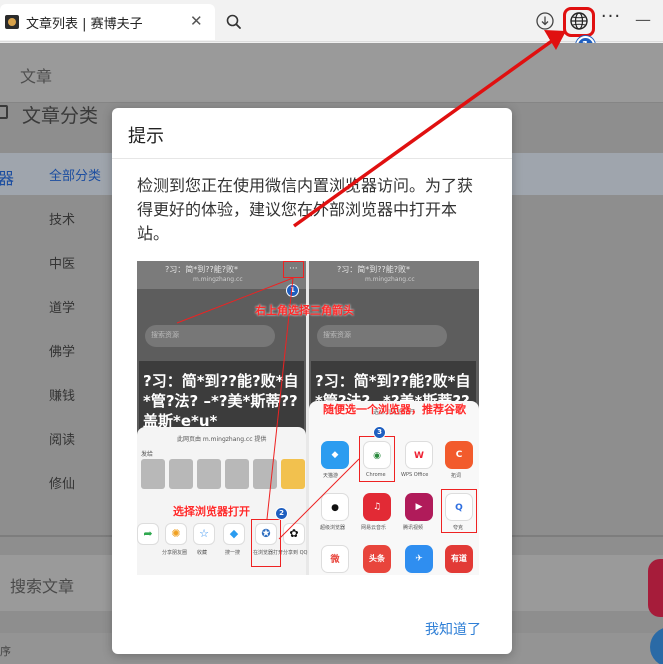 The width and height of the screenshot is (663, 664). Describe the element at coordinates (62, 218) in the screenshot. I see `sidebar-item-tech: 技术` at that location.